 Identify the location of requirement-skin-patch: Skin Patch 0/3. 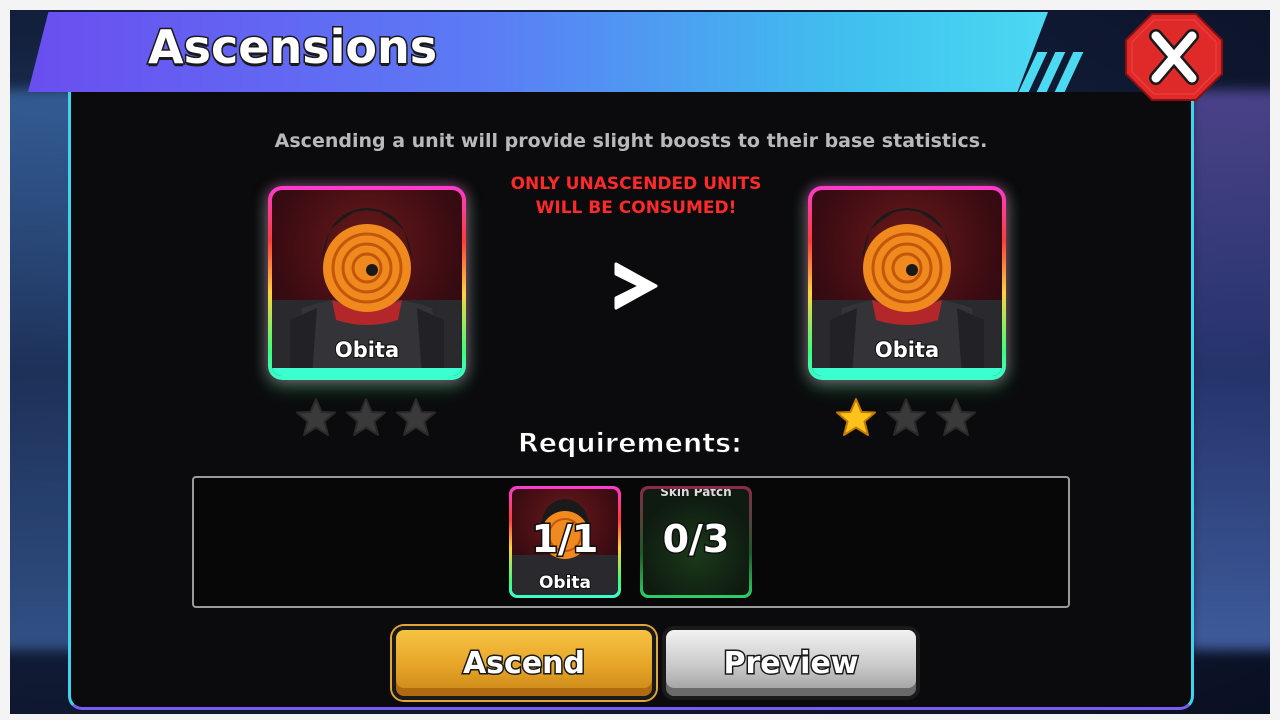
(696, 542).